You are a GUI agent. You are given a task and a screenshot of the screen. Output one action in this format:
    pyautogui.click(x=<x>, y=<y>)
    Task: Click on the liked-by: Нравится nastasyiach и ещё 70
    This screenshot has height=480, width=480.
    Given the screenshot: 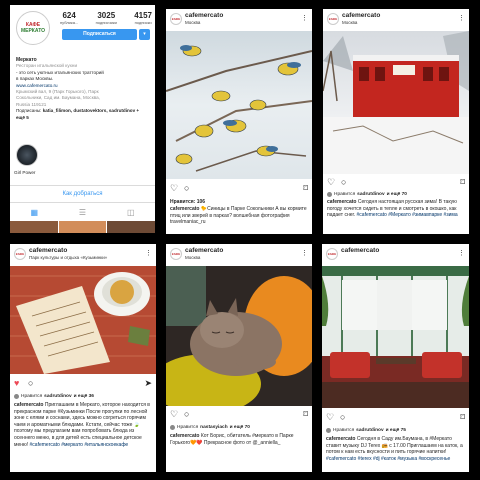 What is the action you would take?
    pyautogui.click(x=210, y=427)
    